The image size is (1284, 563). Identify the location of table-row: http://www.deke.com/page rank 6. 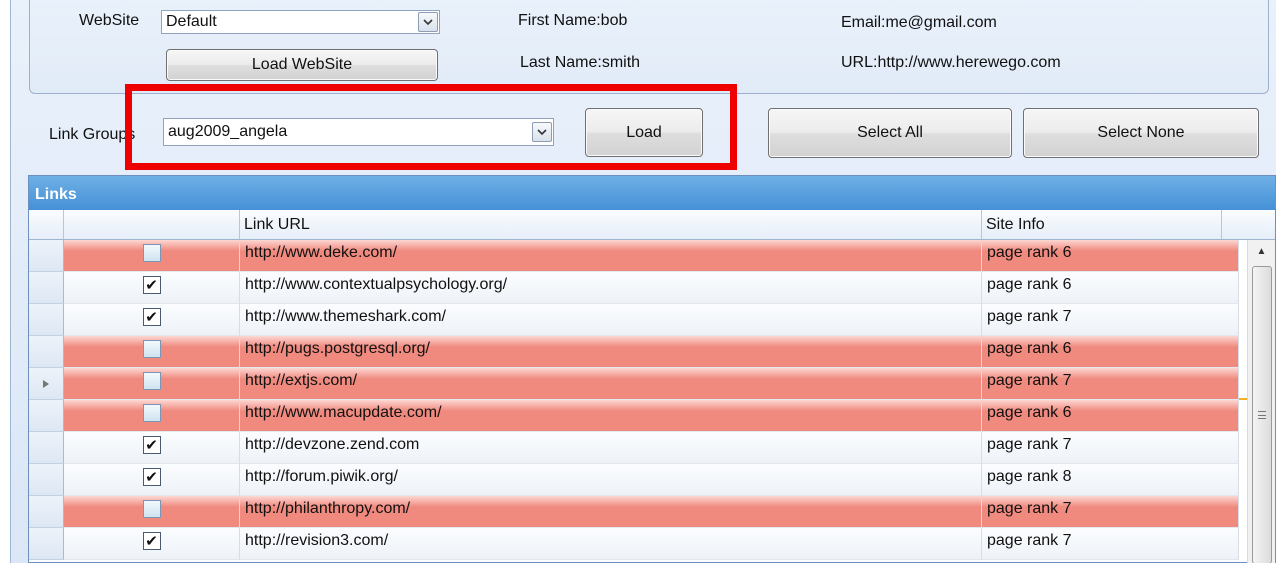
(652, 256).